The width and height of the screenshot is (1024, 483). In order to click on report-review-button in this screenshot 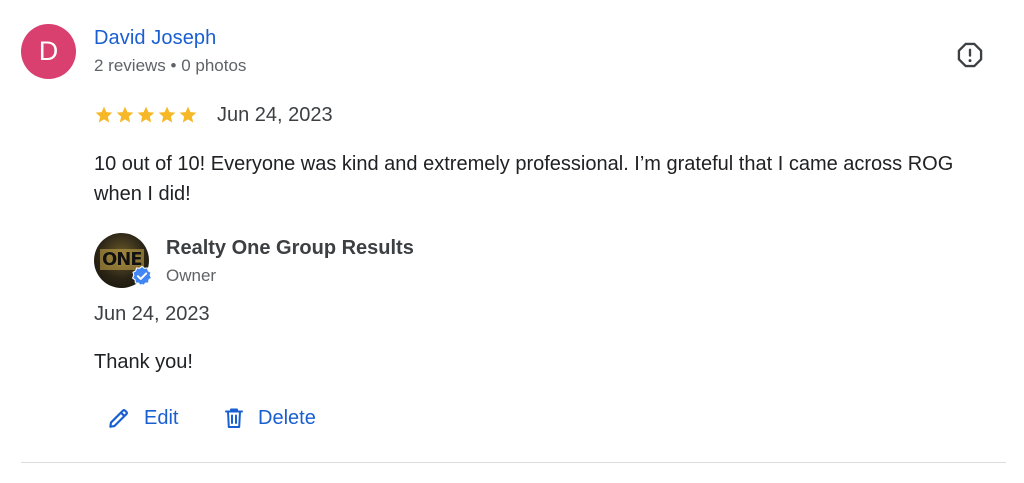, I will do `click(970, 55)`.